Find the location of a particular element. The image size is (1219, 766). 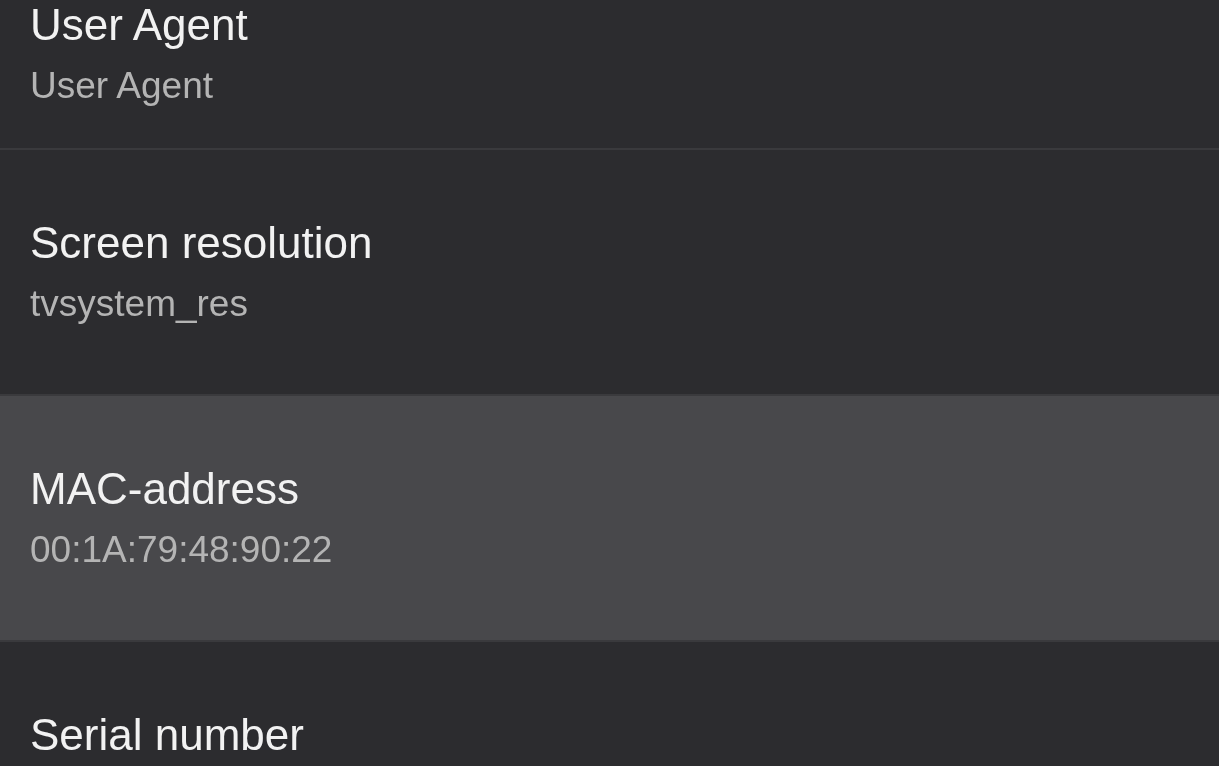

item-title: MAC-address is located at coordinates (165, 489).